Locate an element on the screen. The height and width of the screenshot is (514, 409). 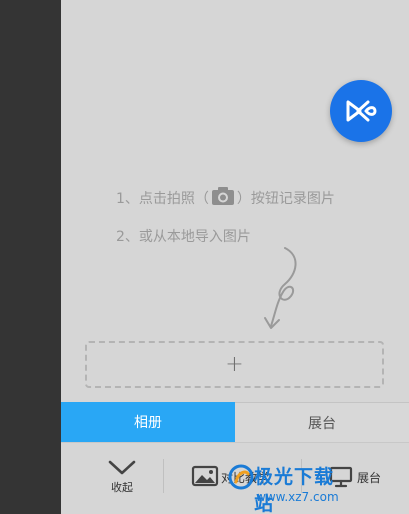
play-logo-icon is located at coordinates (361, 111).